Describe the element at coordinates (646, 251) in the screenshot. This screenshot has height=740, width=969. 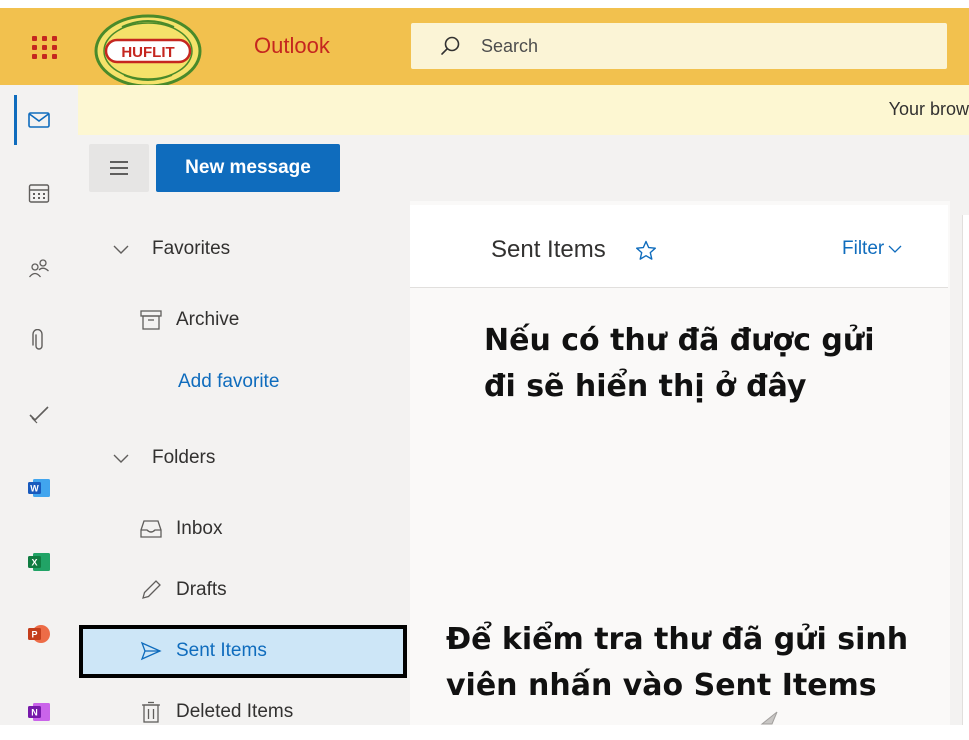
I see `star-icon` at that location.